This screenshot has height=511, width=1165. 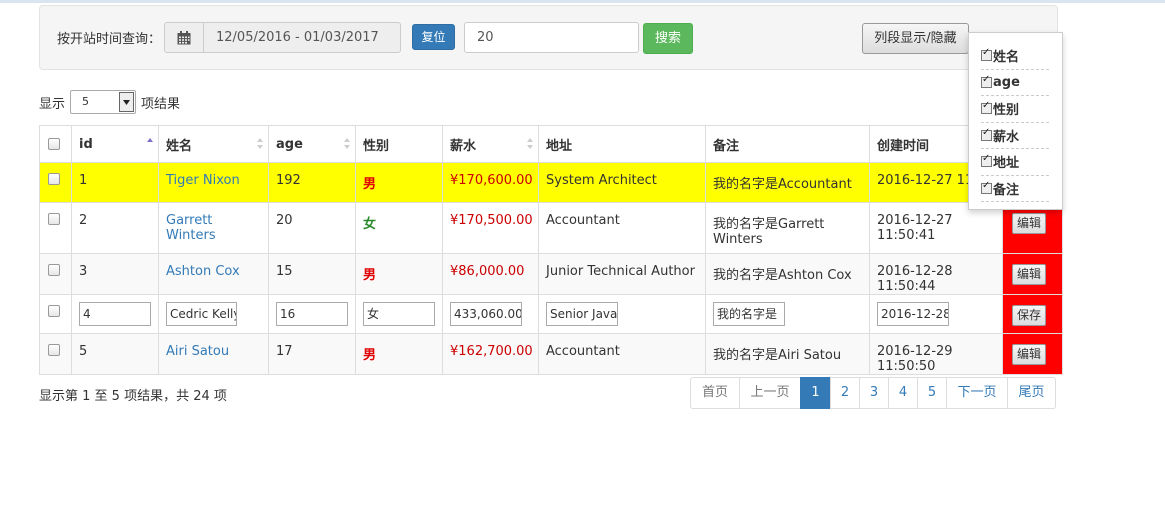 What do you see at coordinates (201, 314) in the screenshot?
I see `name-input: Cedric Kelly` at bounding box center [201, 314].